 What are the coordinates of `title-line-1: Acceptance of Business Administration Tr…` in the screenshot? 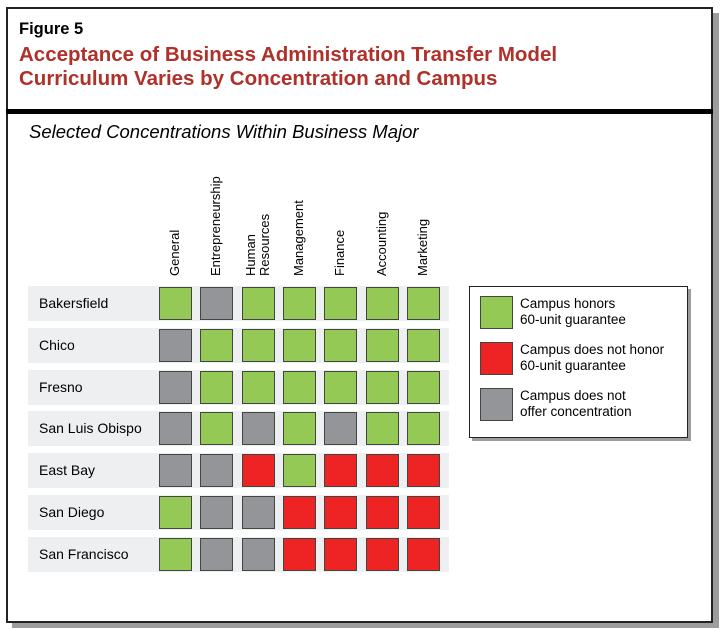 It's located at (288, 54).